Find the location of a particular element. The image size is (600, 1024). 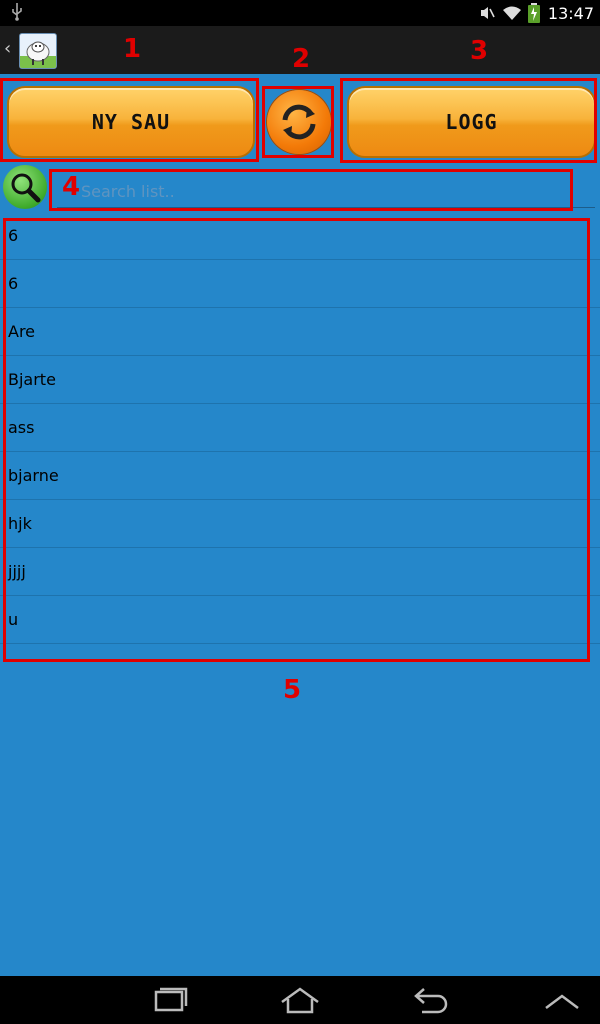

refresh-button is located at coordinates (299, 122).